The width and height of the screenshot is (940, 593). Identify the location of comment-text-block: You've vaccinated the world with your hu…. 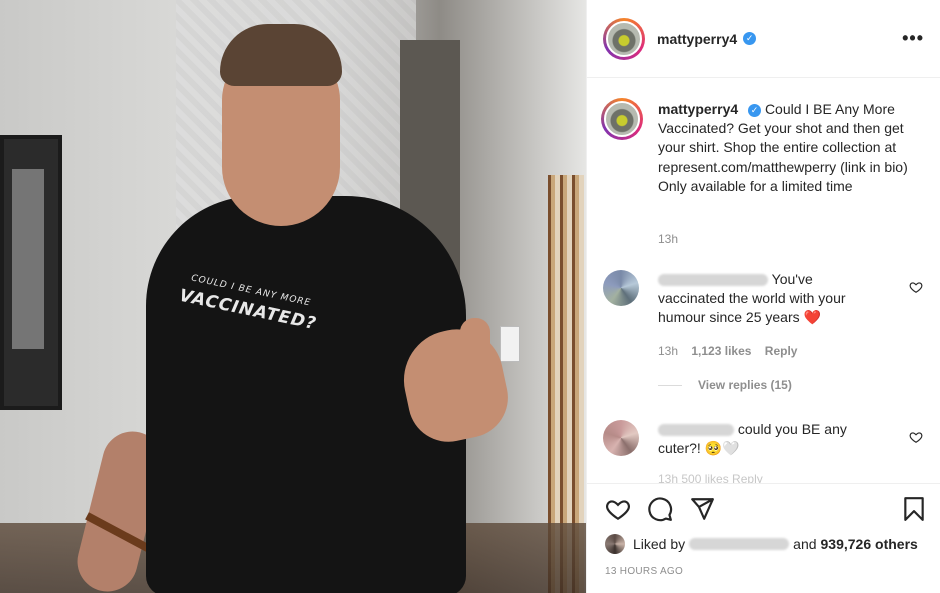
(768, 299).